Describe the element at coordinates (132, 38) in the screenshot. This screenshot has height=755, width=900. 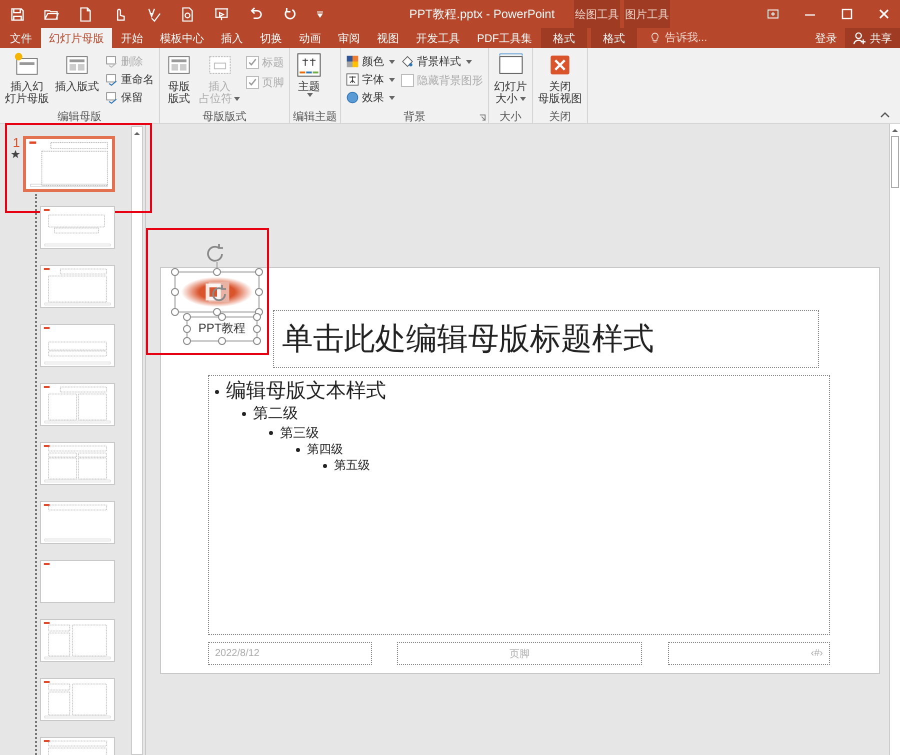
I see `ribbon-tab: 开始` at that location.